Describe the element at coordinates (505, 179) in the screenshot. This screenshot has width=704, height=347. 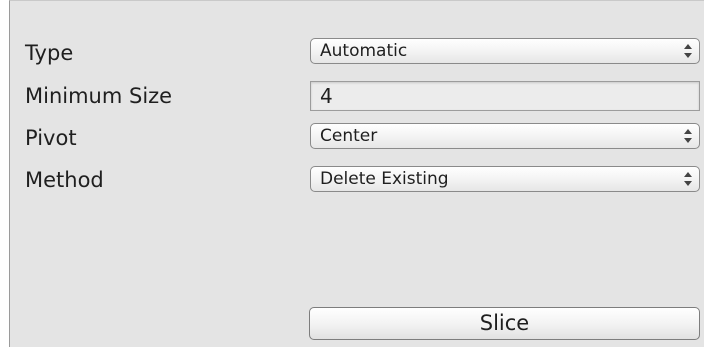
I see `method-dropdown: Delete Existing` at that location.